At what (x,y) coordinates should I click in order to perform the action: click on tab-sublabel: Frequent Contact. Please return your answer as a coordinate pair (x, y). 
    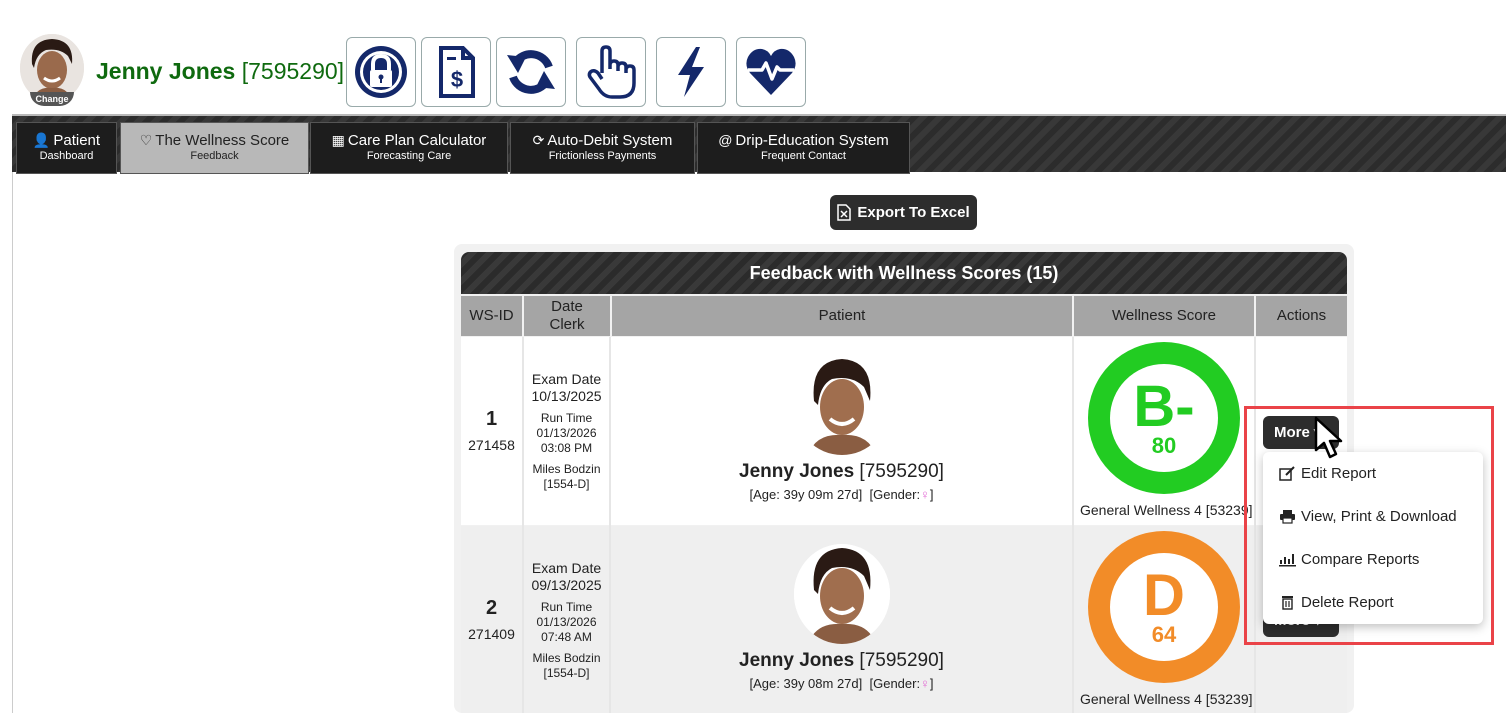
    Looking at the image, I should click on (803, 156).